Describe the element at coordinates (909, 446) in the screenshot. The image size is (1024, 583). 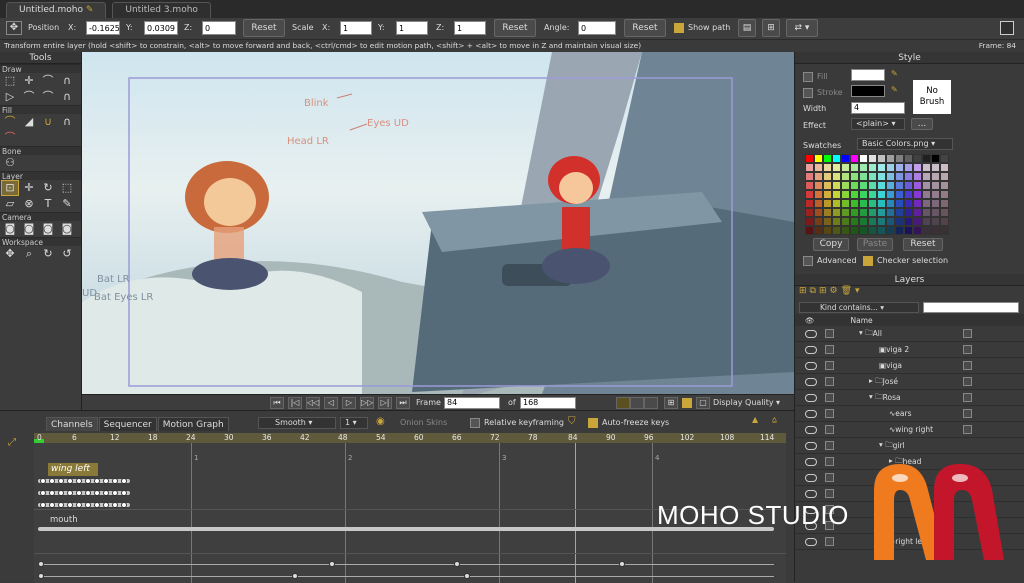
I see `layer-row-girl: ▾ 🗀 girl` at that location.